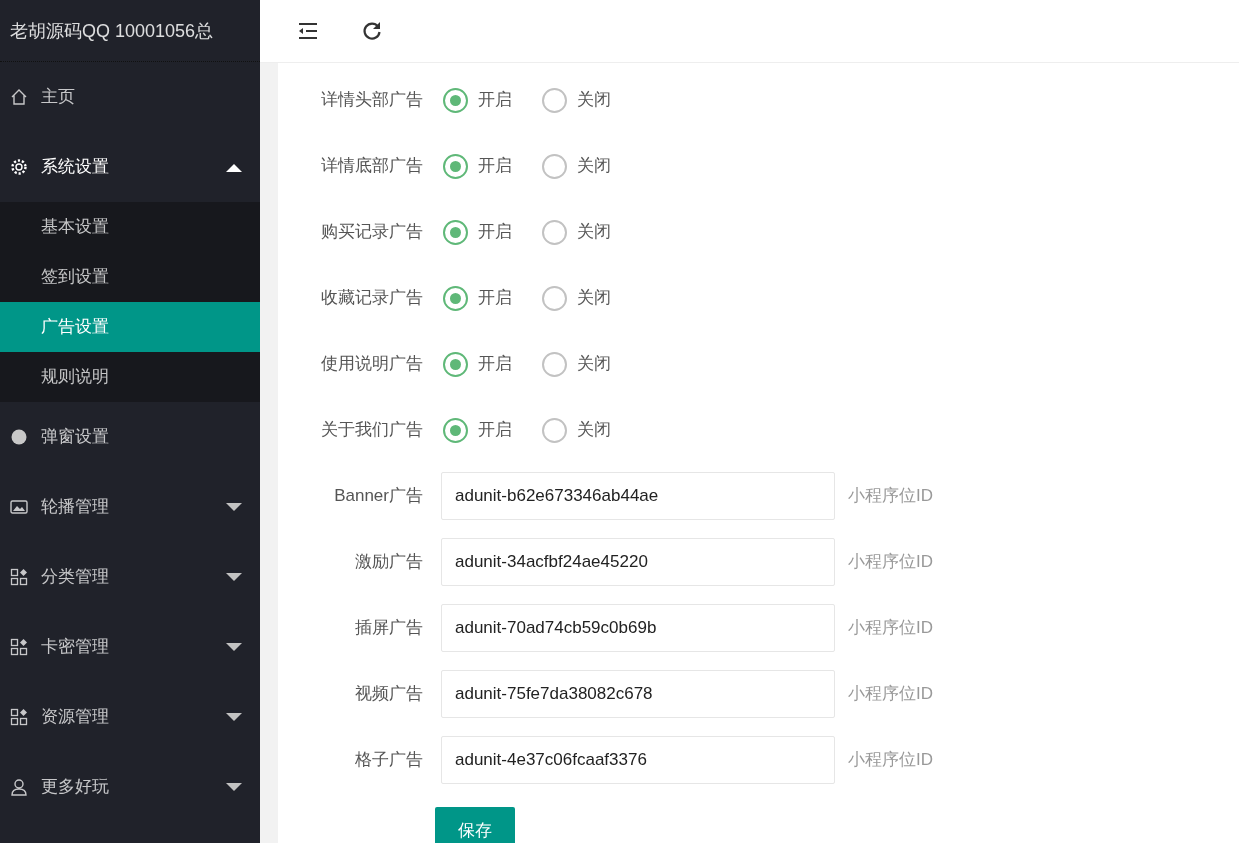  What do you see at coordinates (130, 577) in the screenshot?
I see `sidebar-item: 分类管理` at bounding box center [130, 577].